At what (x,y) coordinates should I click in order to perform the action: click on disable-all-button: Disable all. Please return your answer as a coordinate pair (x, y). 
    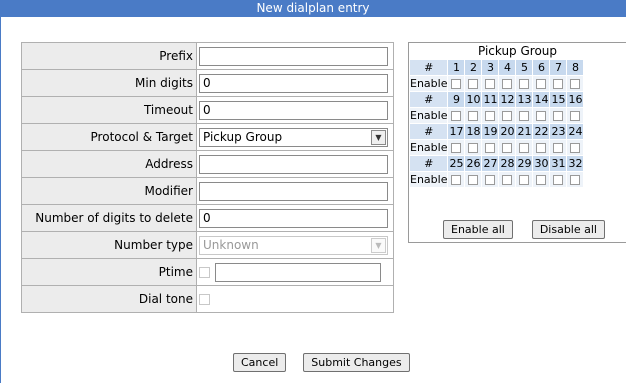
    Looking at the image, I should click on (568, 229).